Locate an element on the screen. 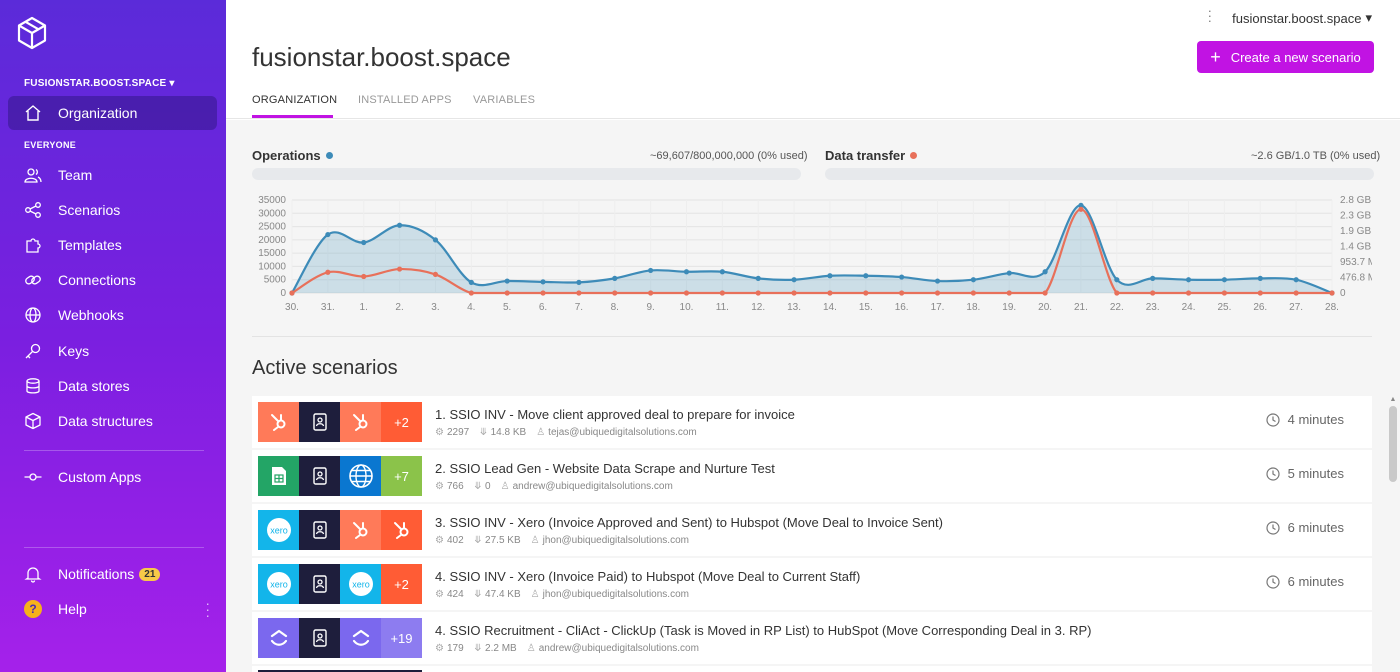  home-icon is located at coordinates (33, 113).